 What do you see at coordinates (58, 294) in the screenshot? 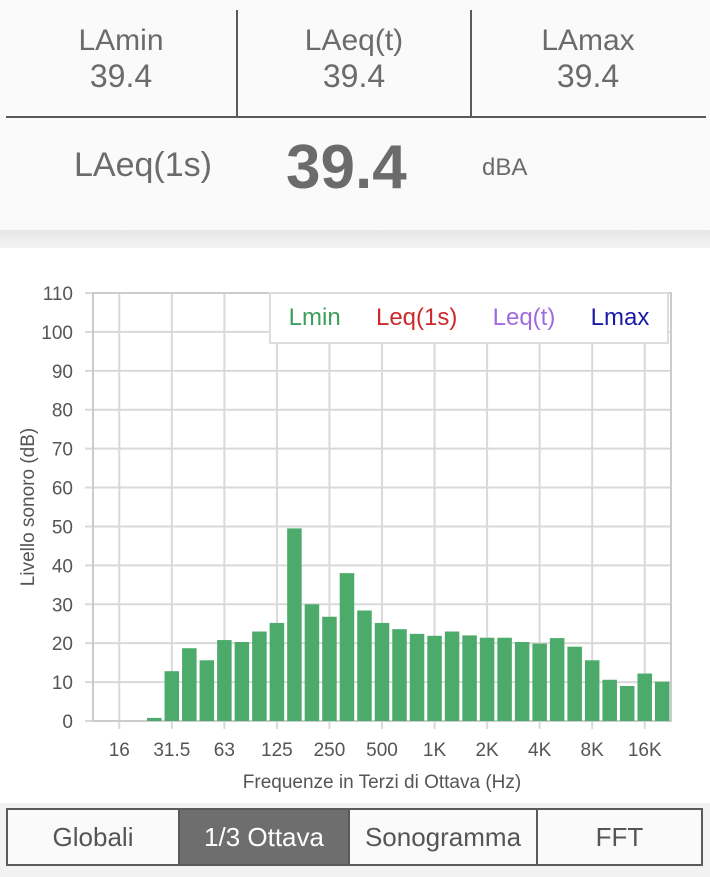
I see `y-tick-label: 110` at bounding box center [58, 294].